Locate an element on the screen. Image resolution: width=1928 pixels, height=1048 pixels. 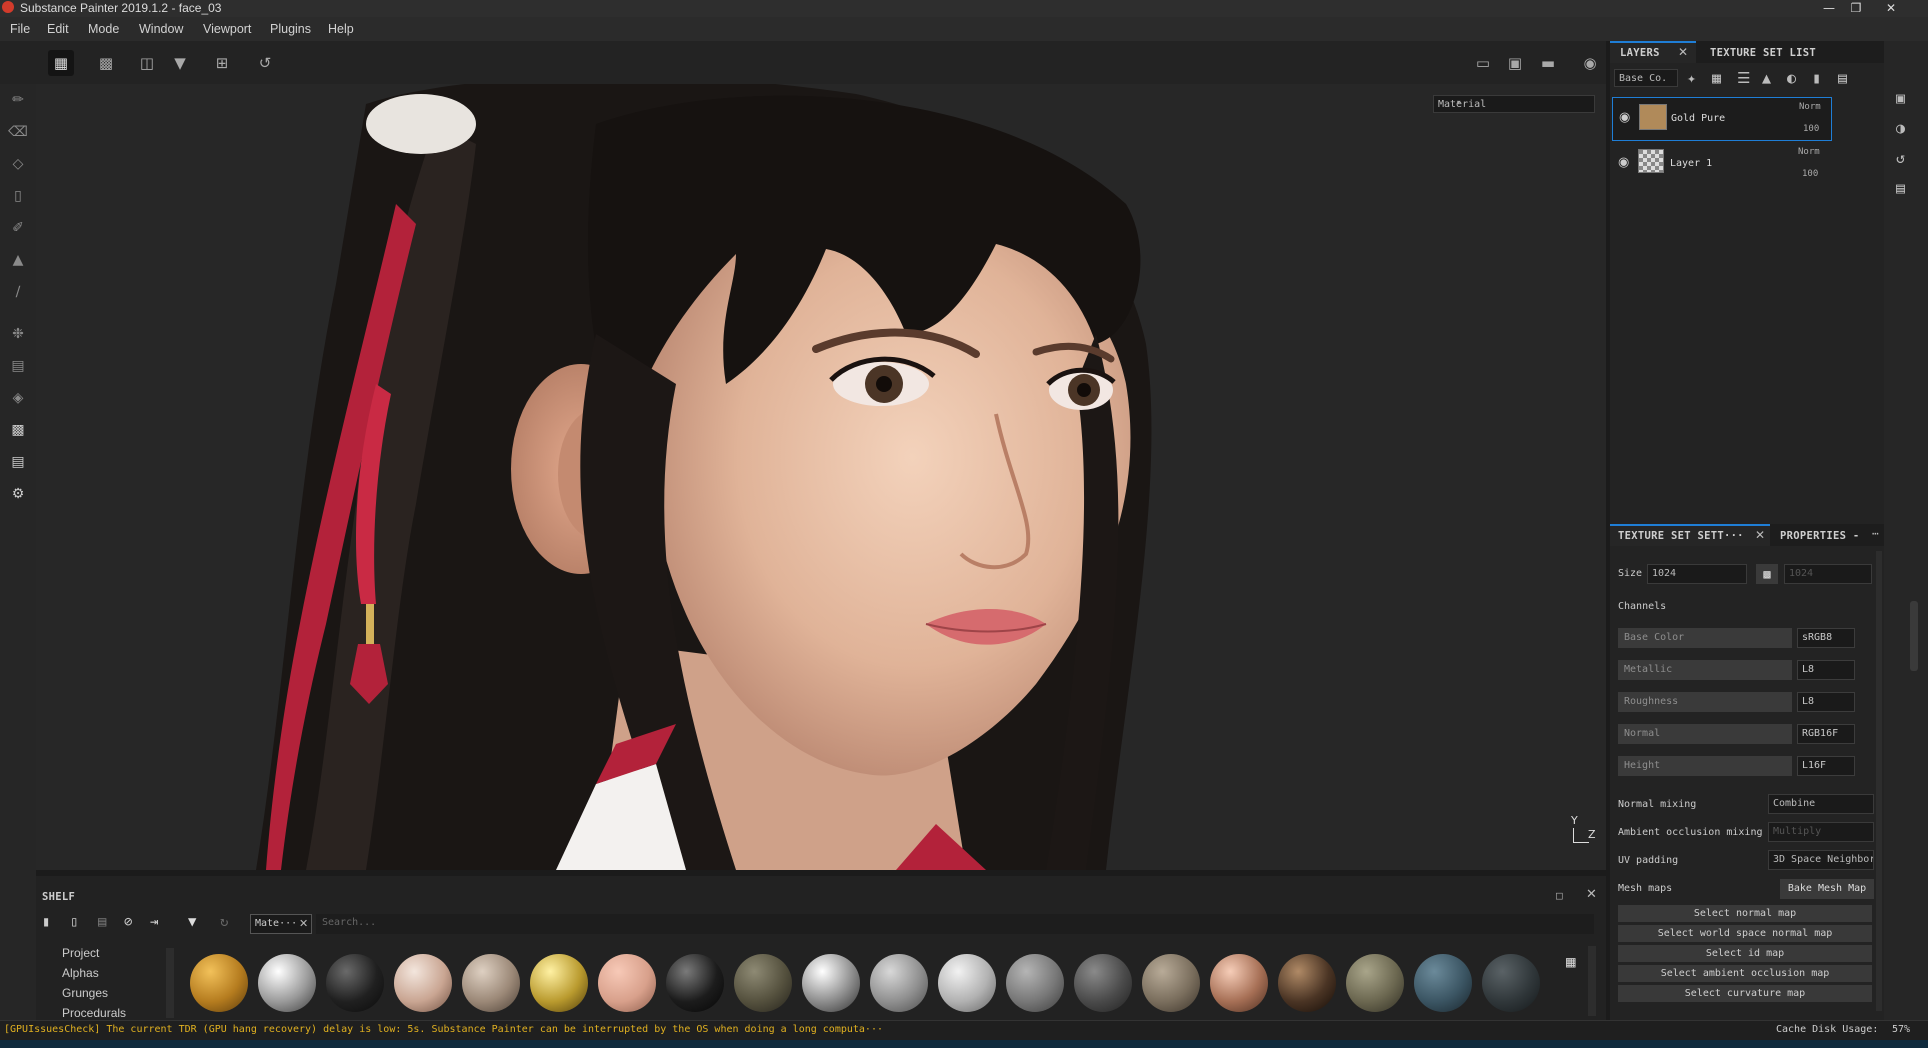
magic-wand-icon: ✦ is located at coordinates (1691, 78).